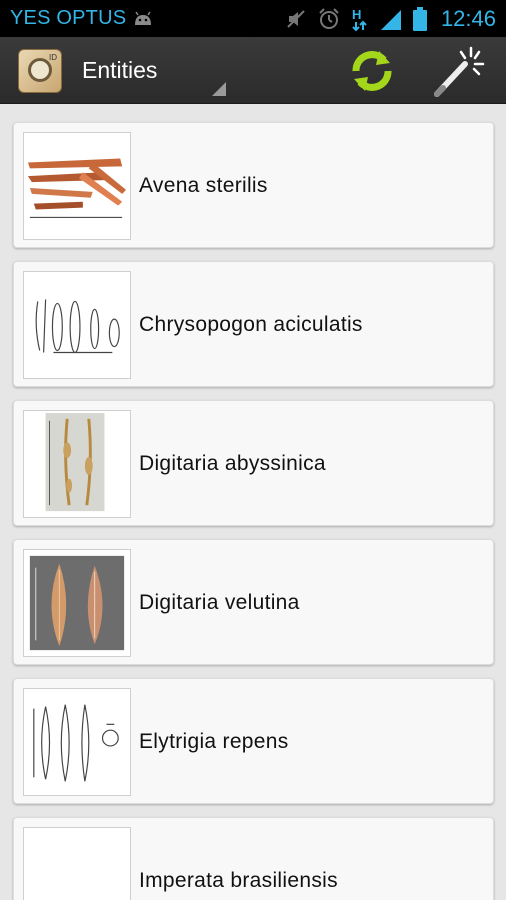 The image size is (506, 900). I want to click on entity-name: Imperata brasiliensis, so click(238, 880).